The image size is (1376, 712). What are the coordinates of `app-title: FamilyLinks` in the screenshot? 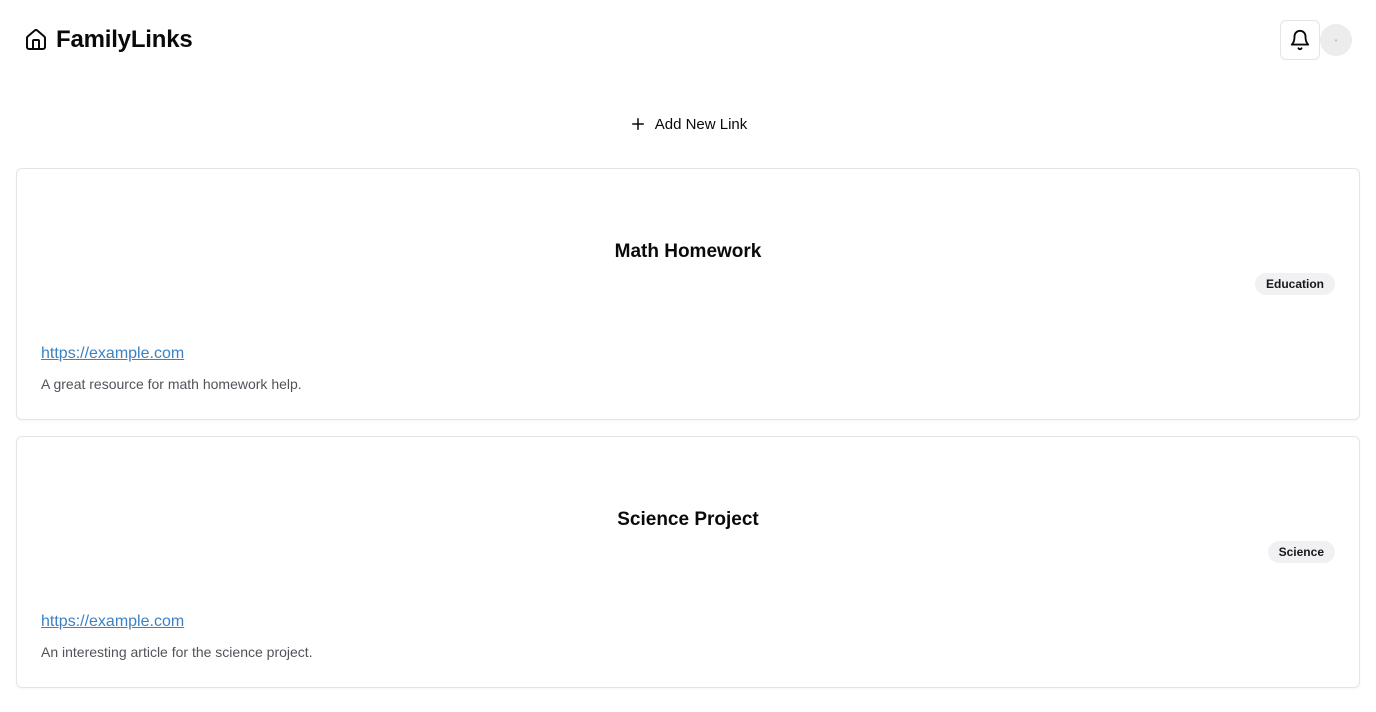 It's located at (124, 39).